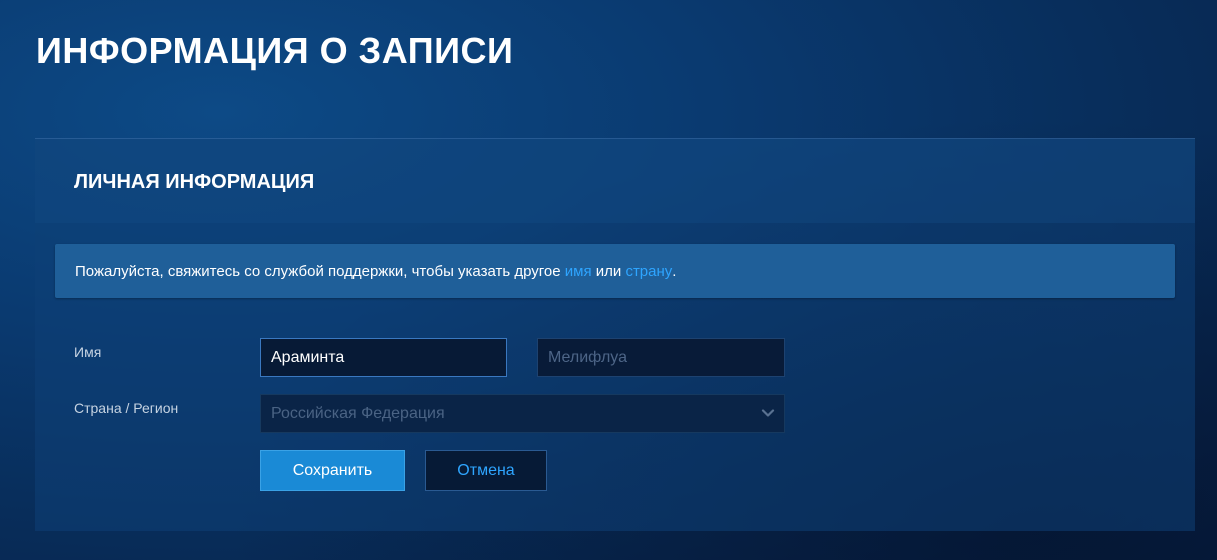 Image resolution: width=1217 pixels, height=560 pixels. Describe the element at coordinates (768, 413) in the screenshot. I see `chevron-down-icon` at that location.